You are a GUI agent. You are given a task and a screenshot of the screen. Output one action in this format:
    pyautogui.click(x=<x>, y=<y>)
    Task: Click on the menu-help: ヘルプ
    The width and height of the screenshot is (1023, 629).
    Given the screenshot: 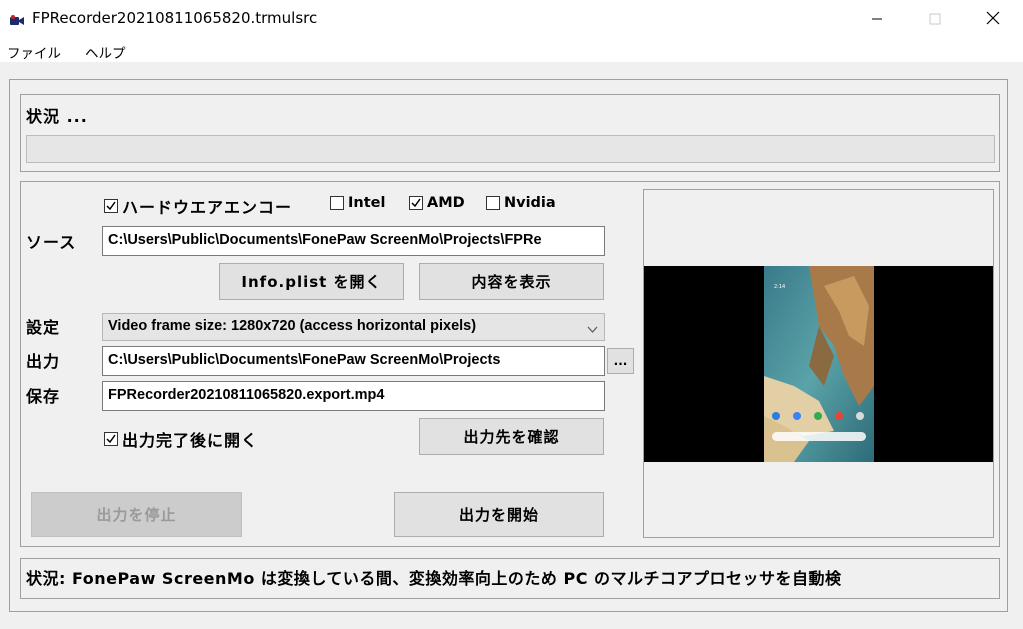 What is the action you would take?
    pyautogui.click(x=105, y=52)
    